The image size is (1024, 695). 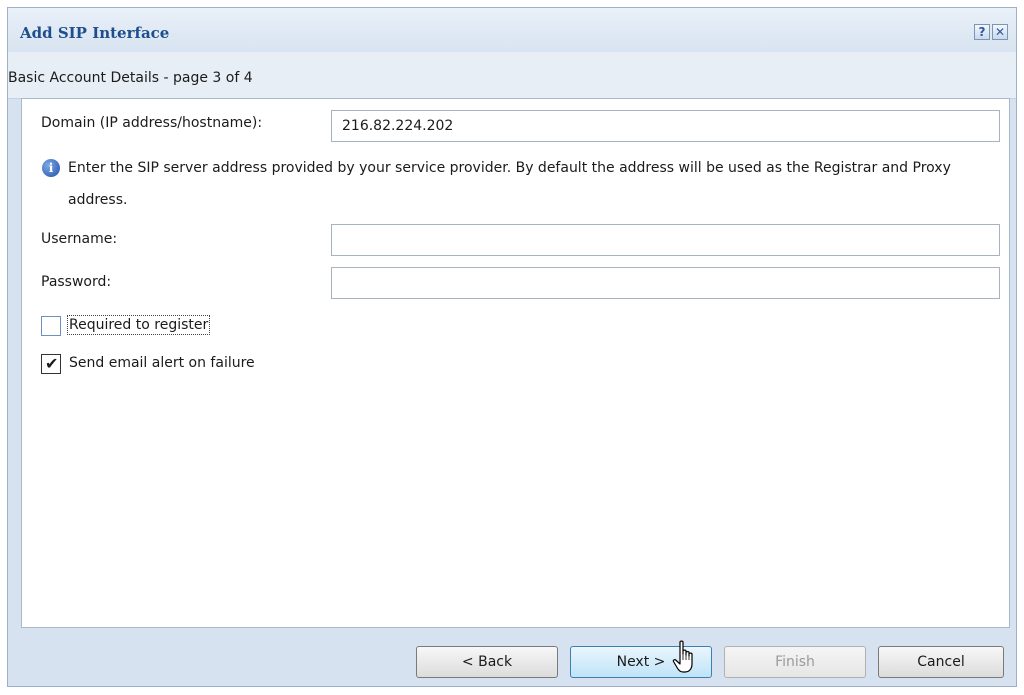 What do you see at coordinates (79, 239) in the screenshot?
I see `username-label: Username:` at bounding box center [79, 239].